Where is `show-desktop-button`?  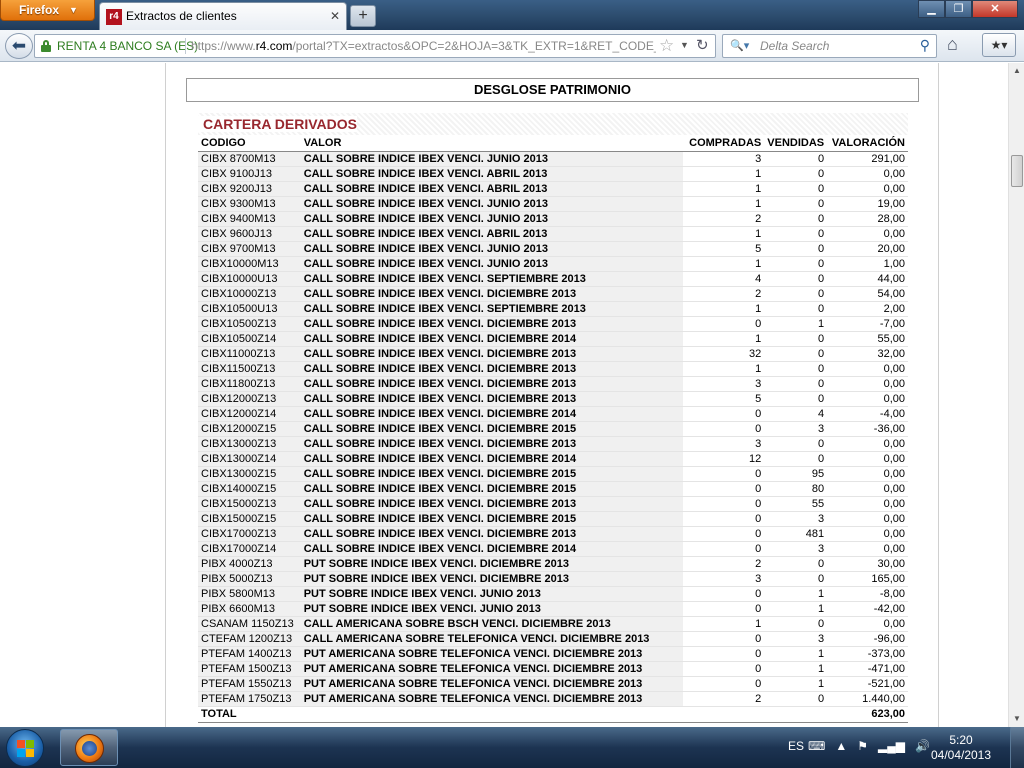
show-desktop-button is located at coordinates (1017, 747).